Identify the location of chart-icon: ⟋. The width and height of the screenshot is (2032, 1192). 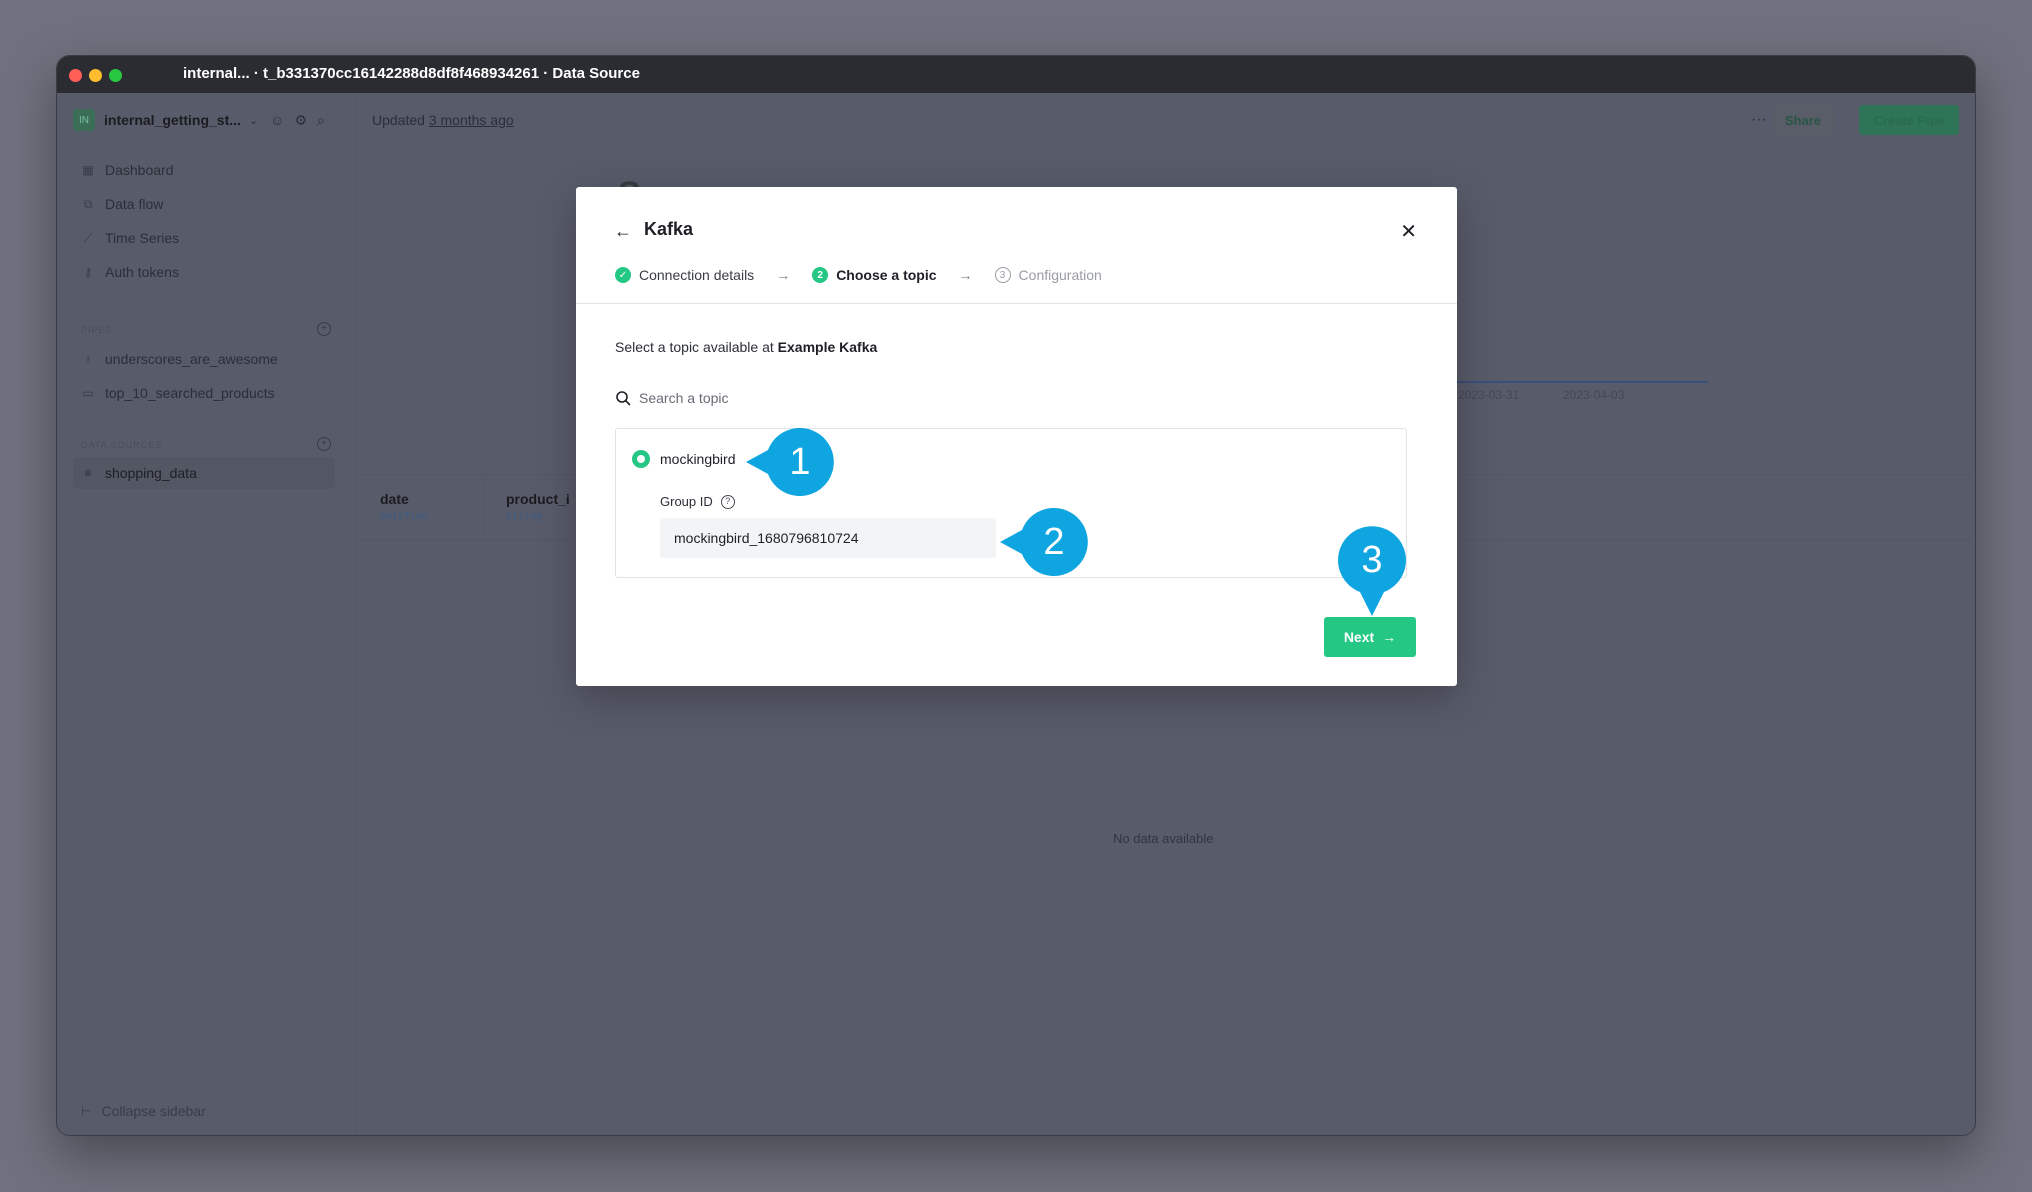
(88, 237).